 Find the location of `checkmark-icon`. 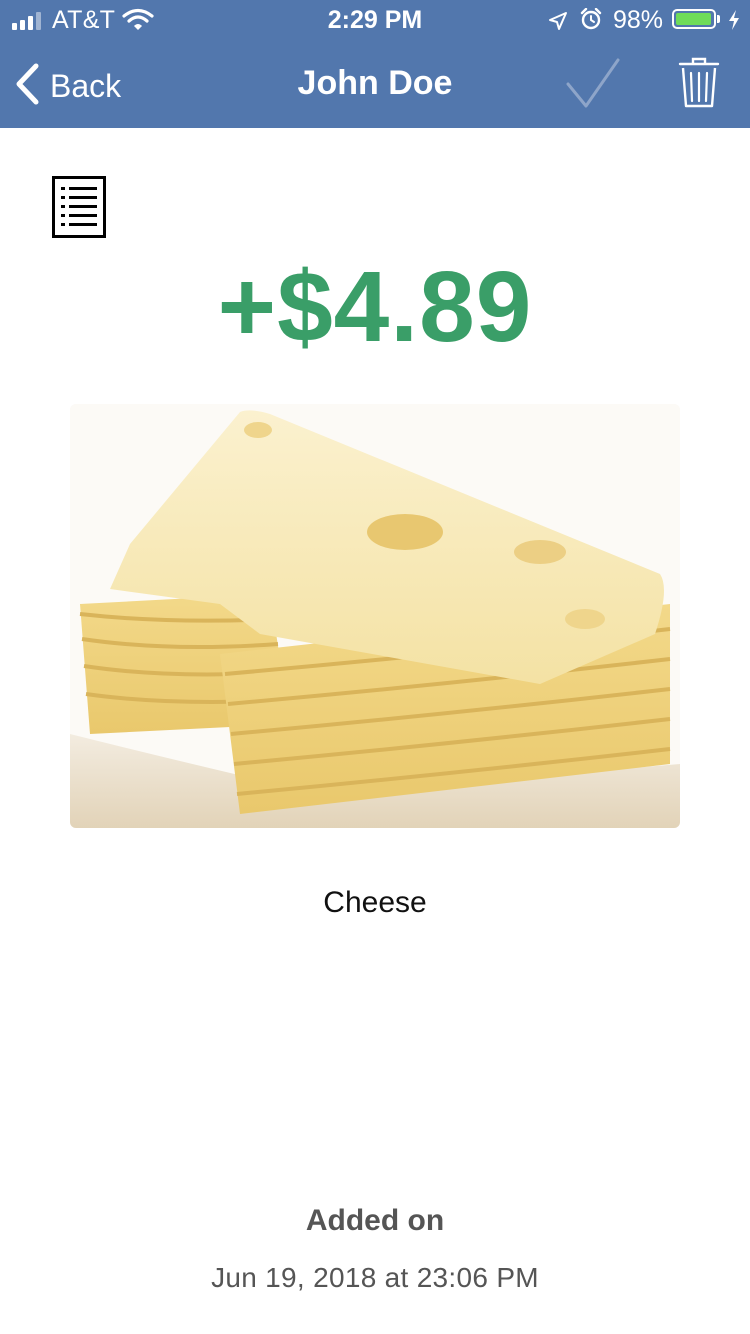

checkmark-icon is located at coordinates (593, 86).